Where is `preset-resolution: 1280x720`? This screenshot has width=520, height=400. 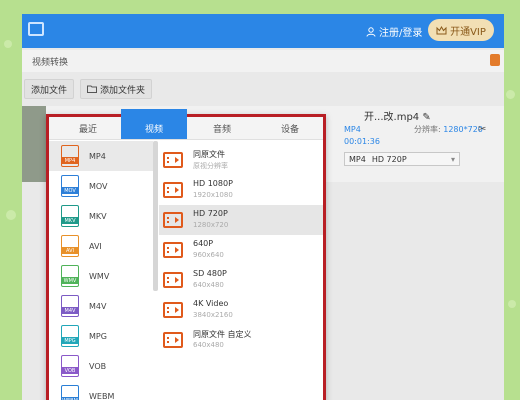 preset-resolution: 1280x720 is located at coordinates (211, 225).